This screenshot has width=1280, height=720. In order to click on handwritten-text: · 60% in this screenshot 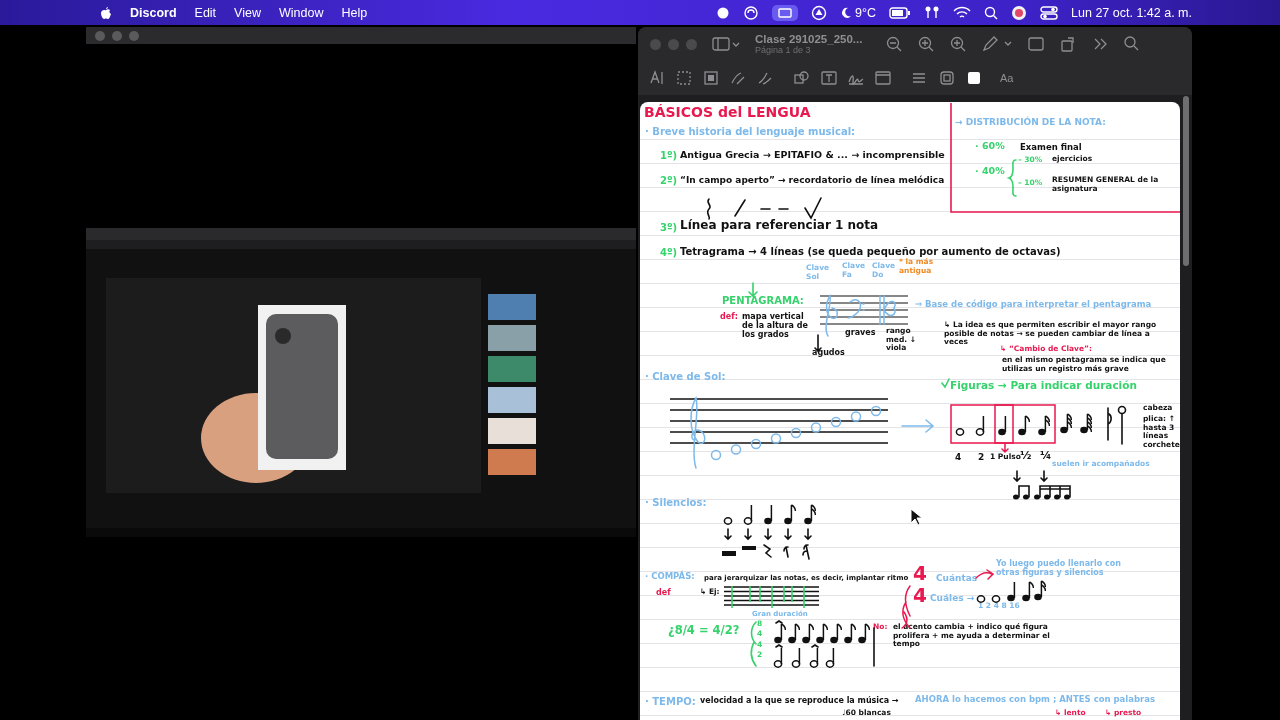, I will do `click(990, 146)`.